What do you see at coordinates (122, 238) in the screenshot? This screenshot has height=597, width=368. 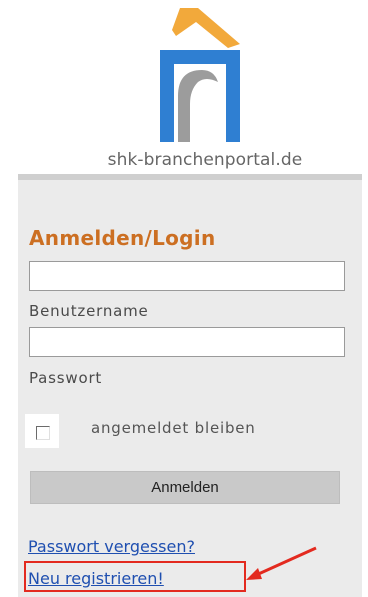 I see `login-title: Anmelden/Login` at bounding box center [122, 238].